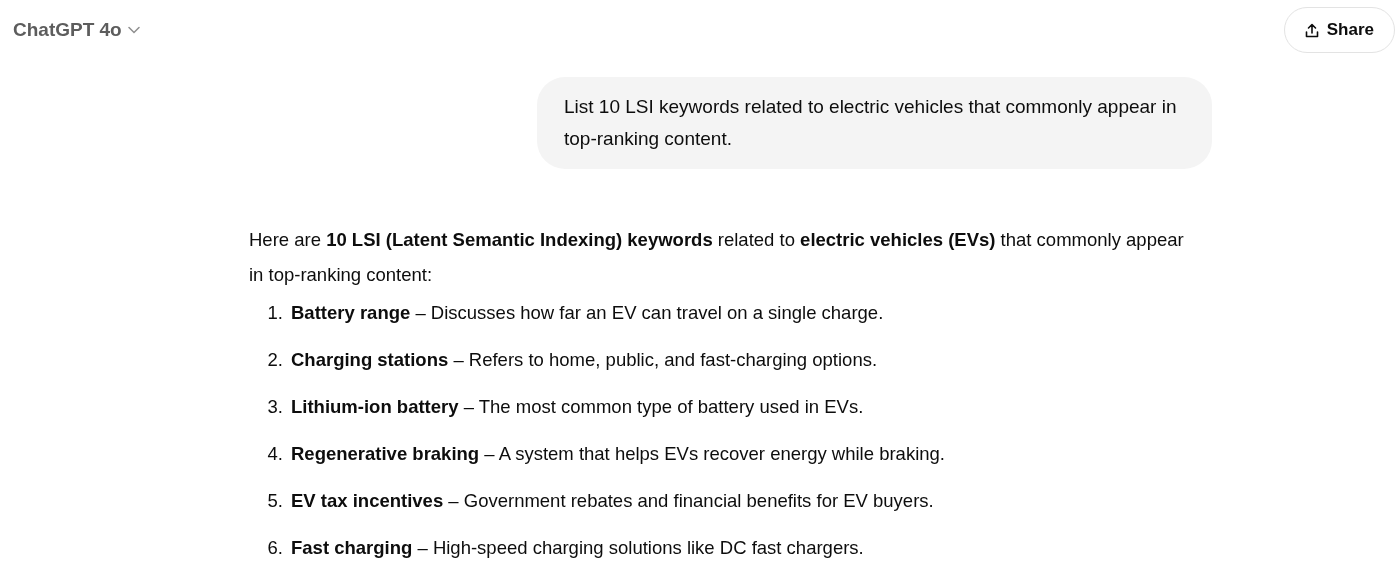 The image size is (1400, 577). I want to click on response-paragraph: Here are 10 LSI (Latent Semantic Indexing) keywords related to electric vehicles (EVs) that commonly appear in top-ranking content:, so click(717, 257).